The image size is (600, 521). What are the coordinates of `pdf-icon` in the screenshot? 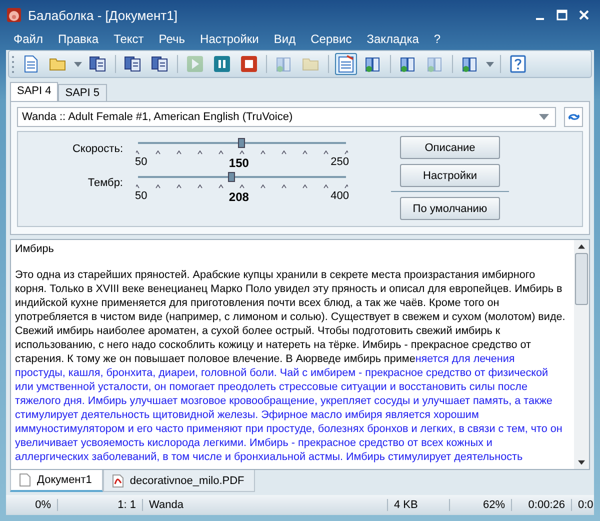 It's located at (118, 481).